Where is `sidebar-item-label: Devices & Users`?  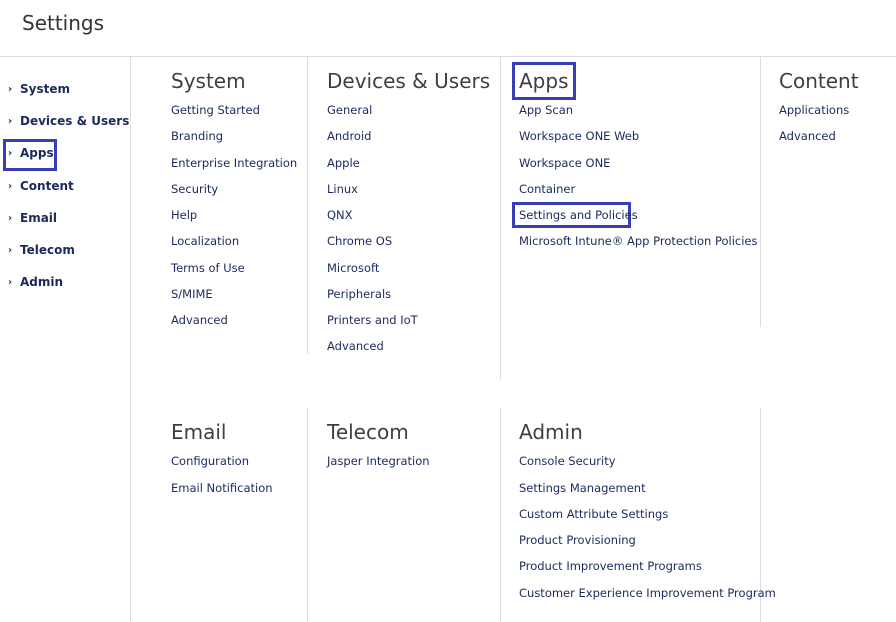 sidebar-item-label: Devices & Users is located at coordinates (75, 121).